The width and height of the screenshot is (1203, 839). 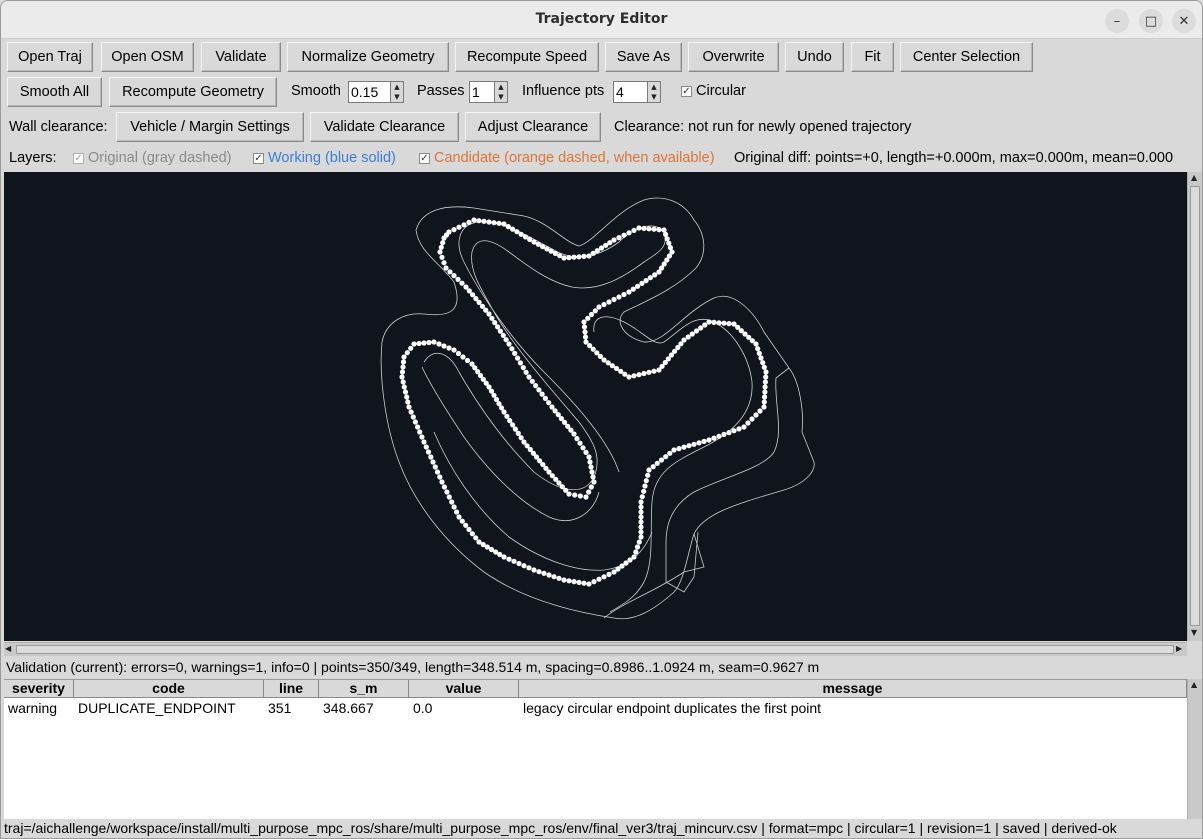 I want to click on influence-pts-spinbox: 4, so click(x=630, y=92).